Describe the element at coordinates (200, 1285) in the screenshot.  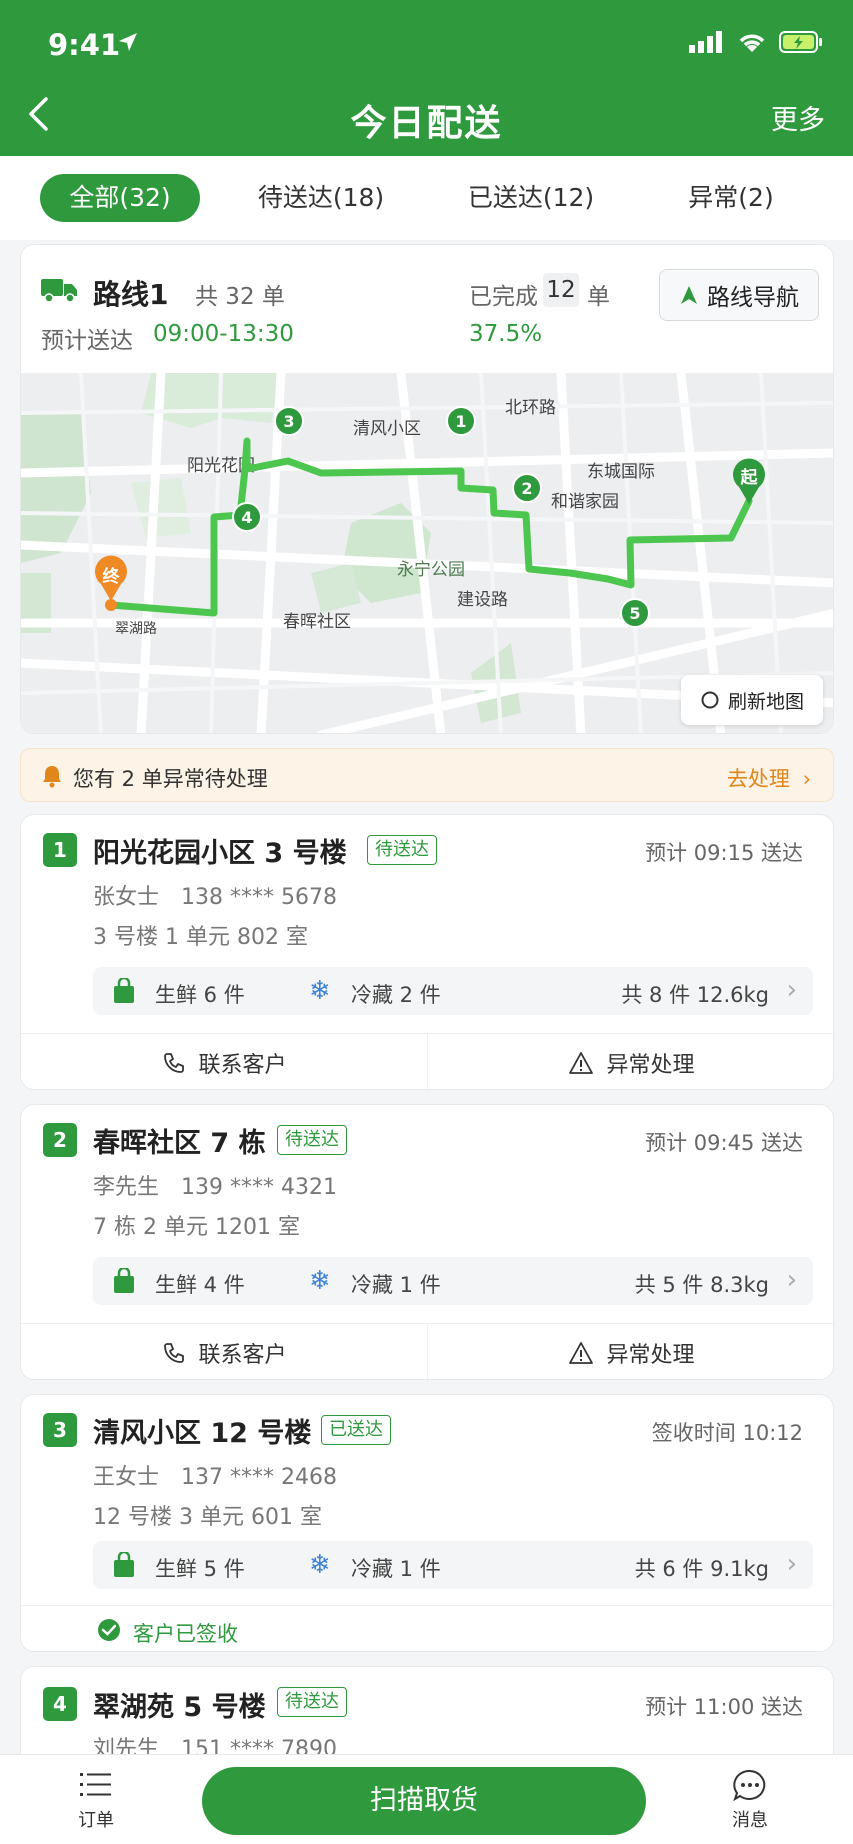
I see `fresh-count: 生鲜 4 件` at that location.